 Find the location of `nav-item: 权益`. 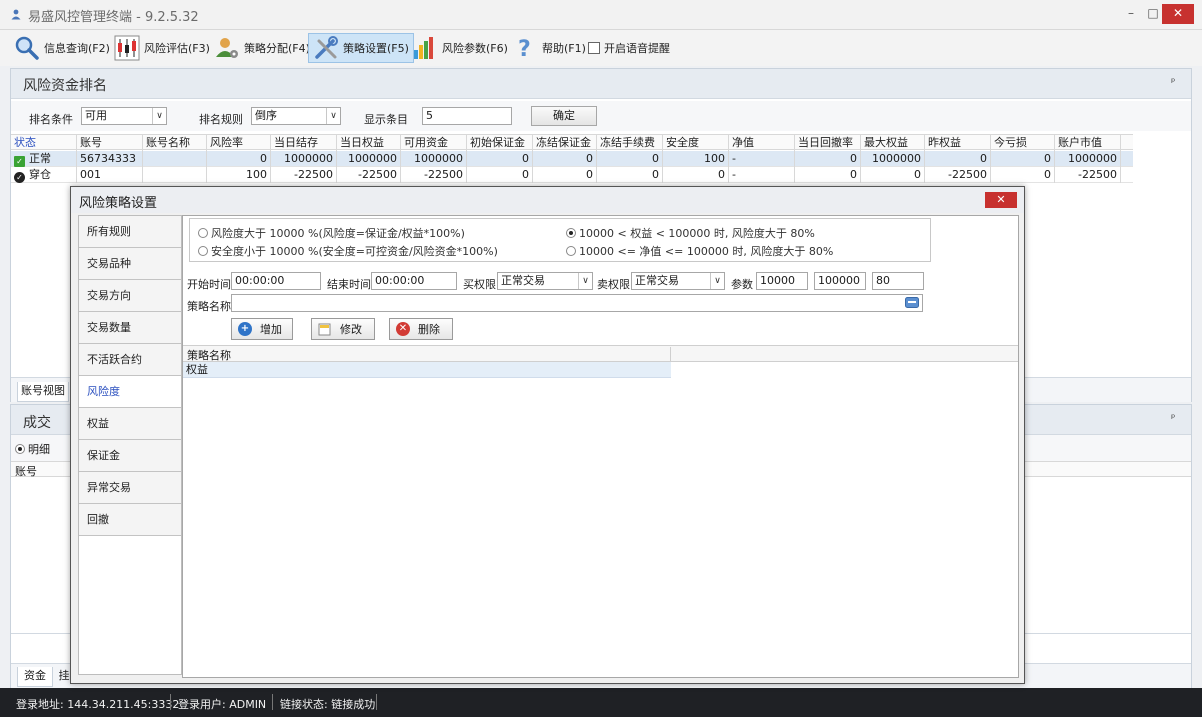

nav-item: 权益 is located at coordinates (130, 424).